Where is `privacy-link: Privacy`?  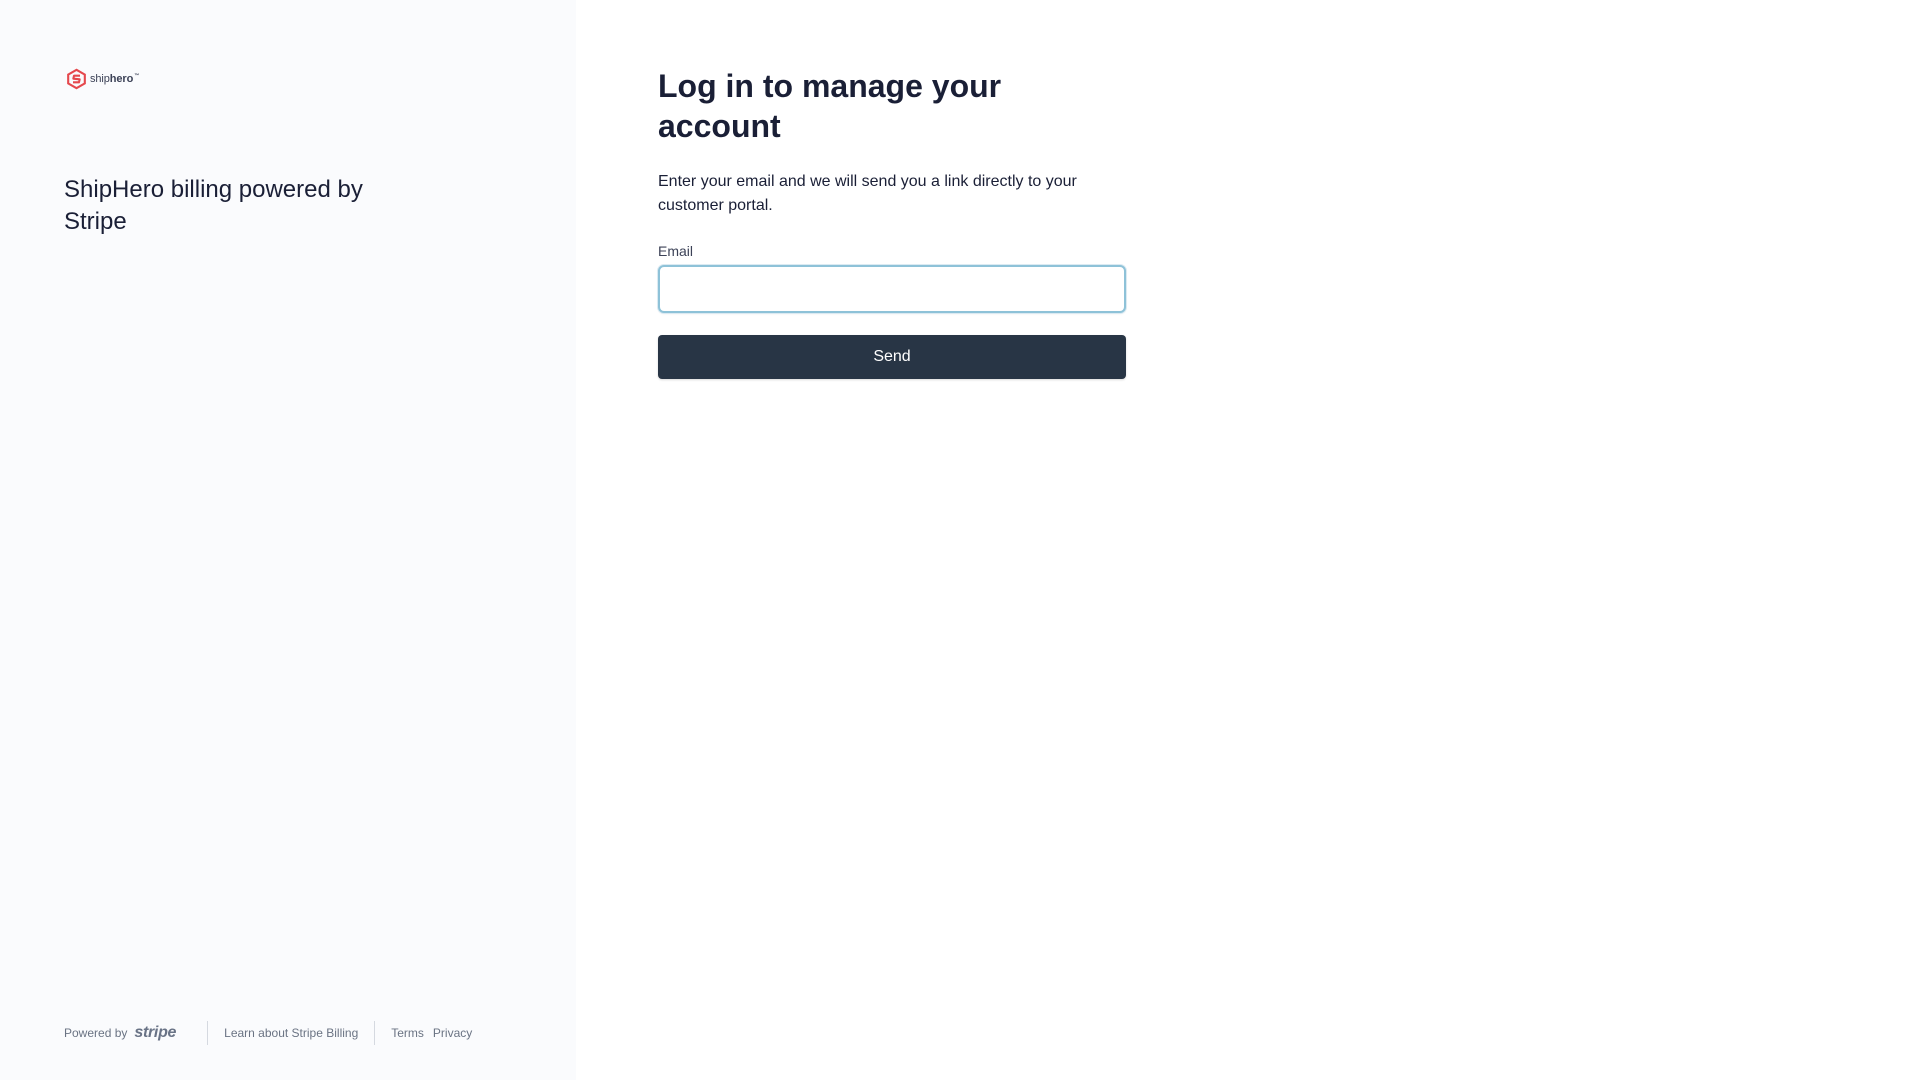 privacy-link: Privacy is located at coordinates (452, 1033).